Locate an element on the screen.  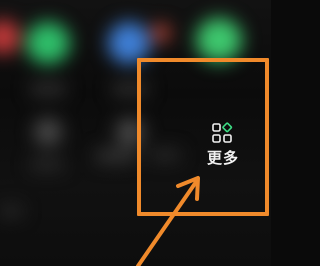
blurred-app-icon-green-right is located at coordinates (219, 40).